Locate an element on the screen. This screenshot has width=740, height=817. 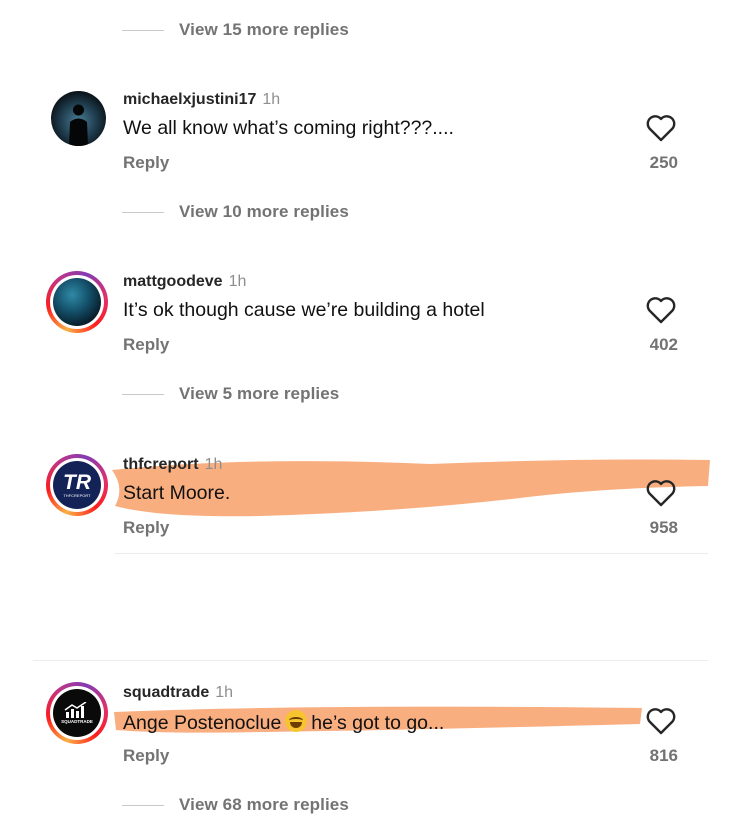
view-more-replies-button: View 15 more replies is located at coordinates (235, 30).